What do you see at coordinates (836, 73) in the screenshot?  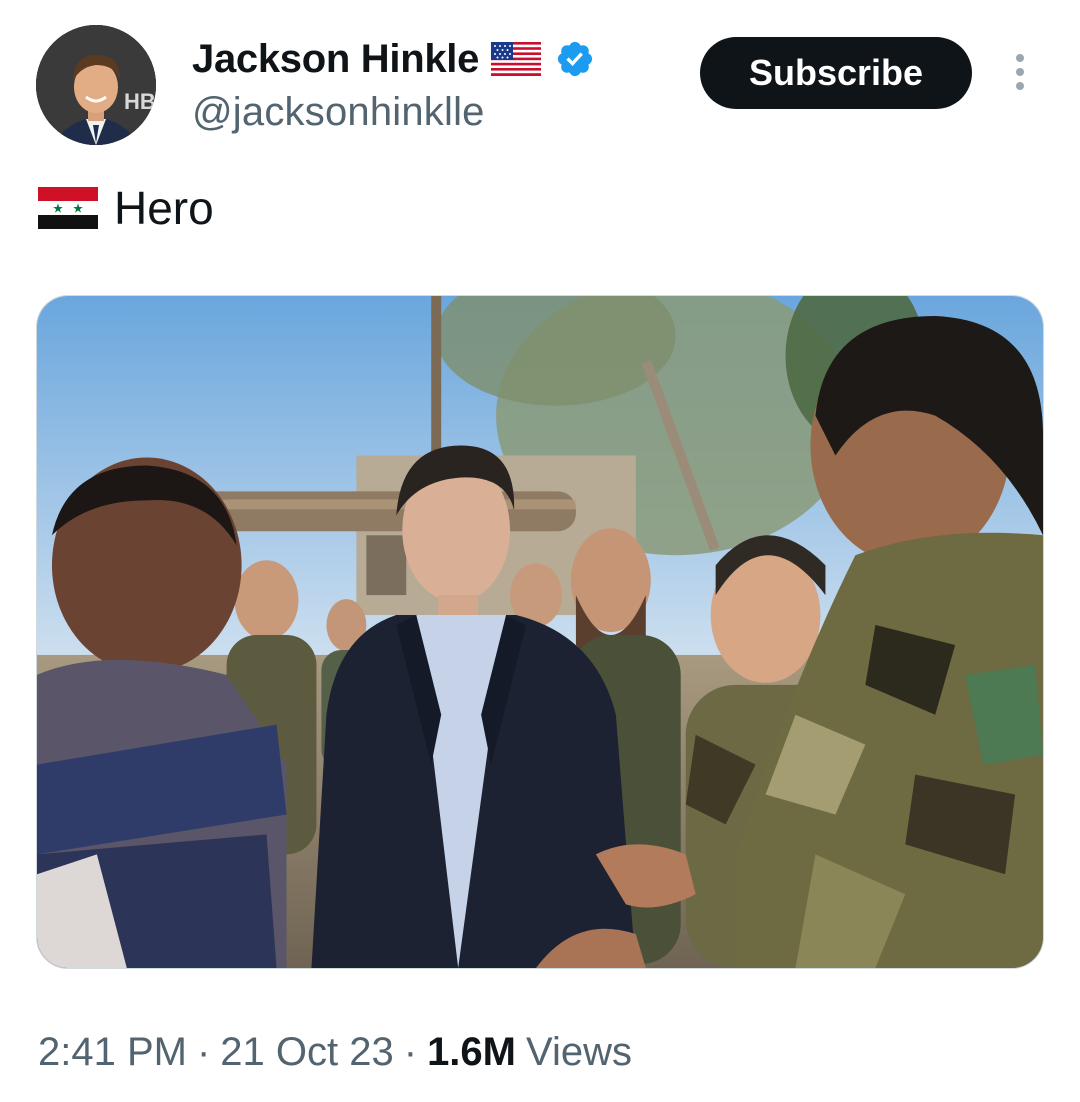 I see `subscribe-button: Subscribe` at bounding box center [836, 73].